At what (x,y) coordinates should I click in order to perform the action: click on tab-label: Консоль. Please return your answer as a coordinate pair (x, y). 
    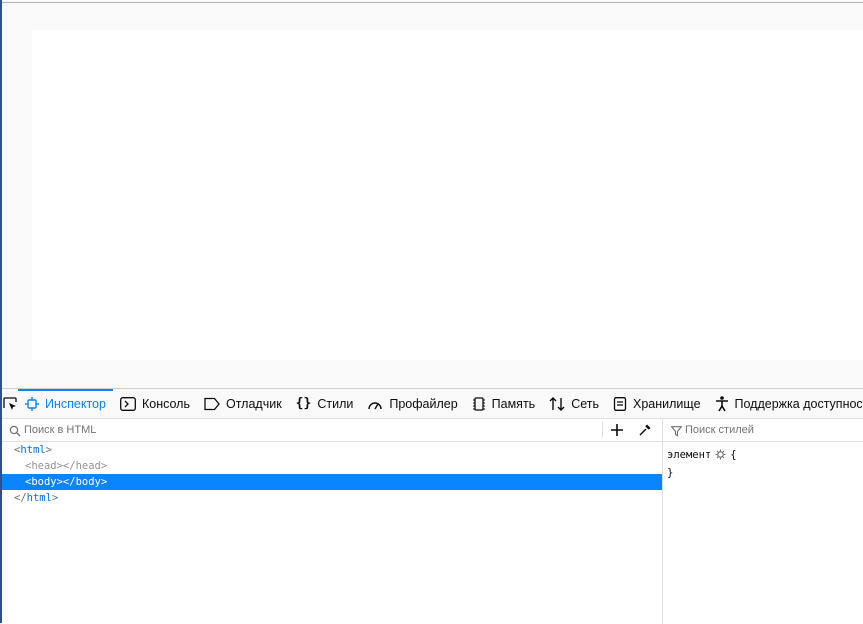
    Looking at the image, I should click on (165, 403).